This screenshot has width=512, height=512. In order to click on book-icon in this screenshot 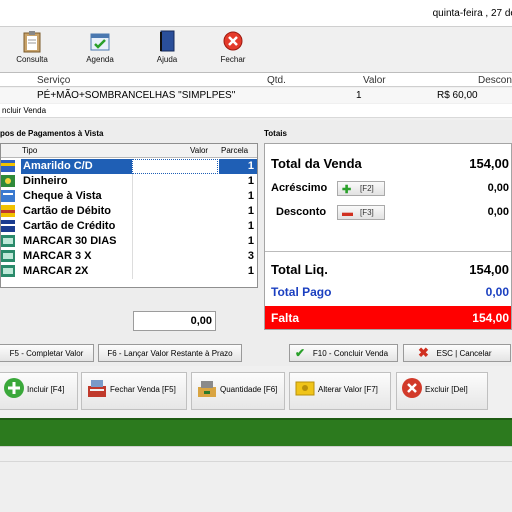, I will do `click(167, 41)`.